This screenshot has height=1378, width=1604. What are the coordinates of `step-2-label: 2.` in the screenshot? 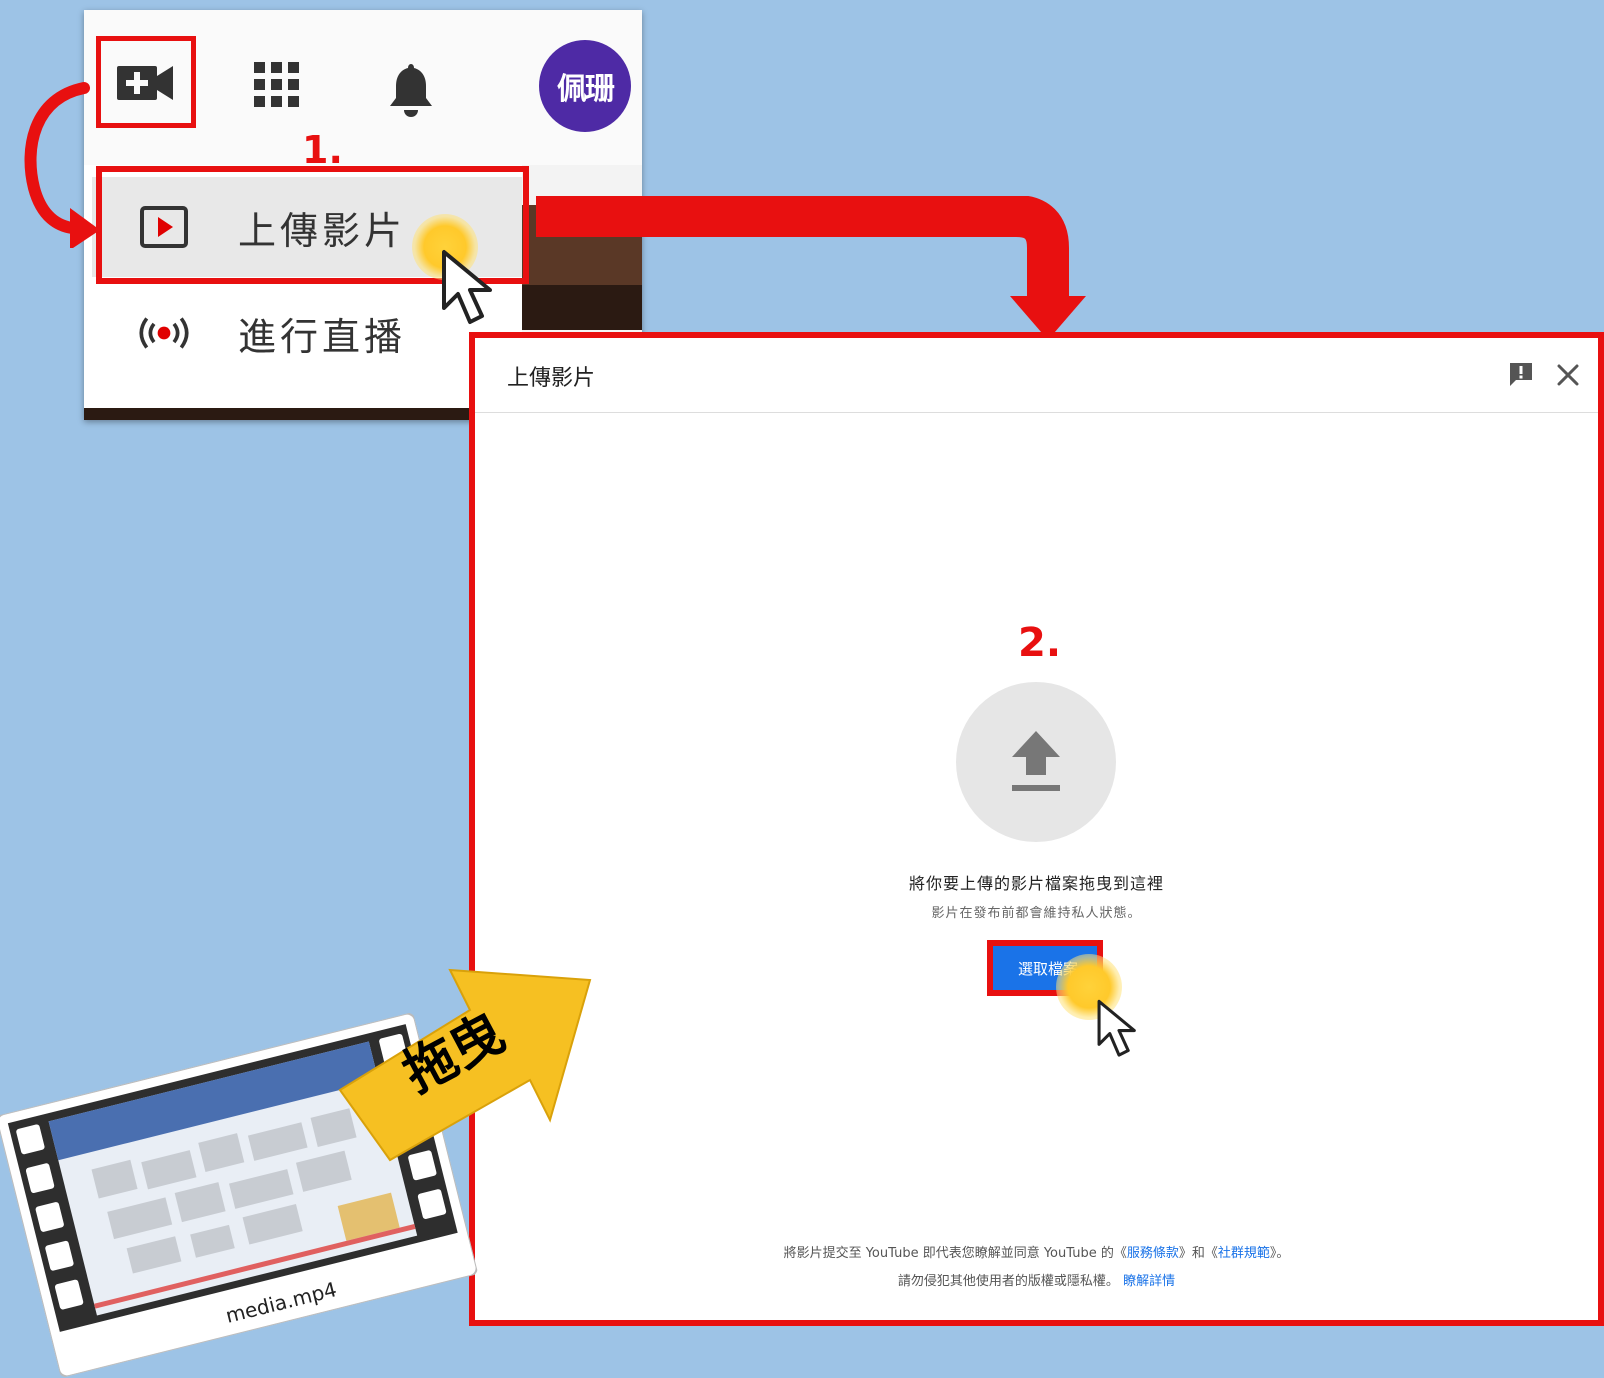 It's located at (1040, 643).